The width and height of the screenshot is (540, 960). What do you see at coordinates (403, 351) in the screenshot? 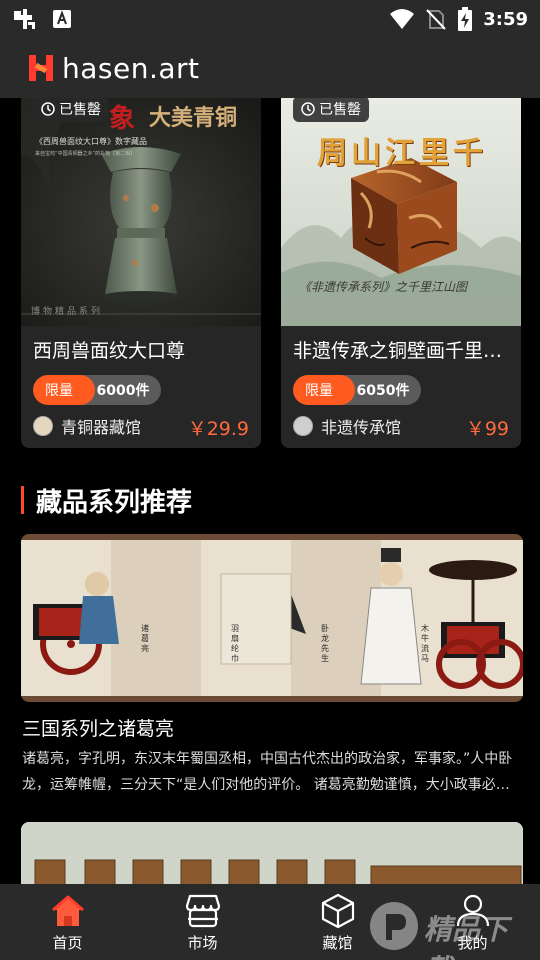
I see `product-title: 非遗传承之铜壁画千里江山图` at bounding box center [403, 351].